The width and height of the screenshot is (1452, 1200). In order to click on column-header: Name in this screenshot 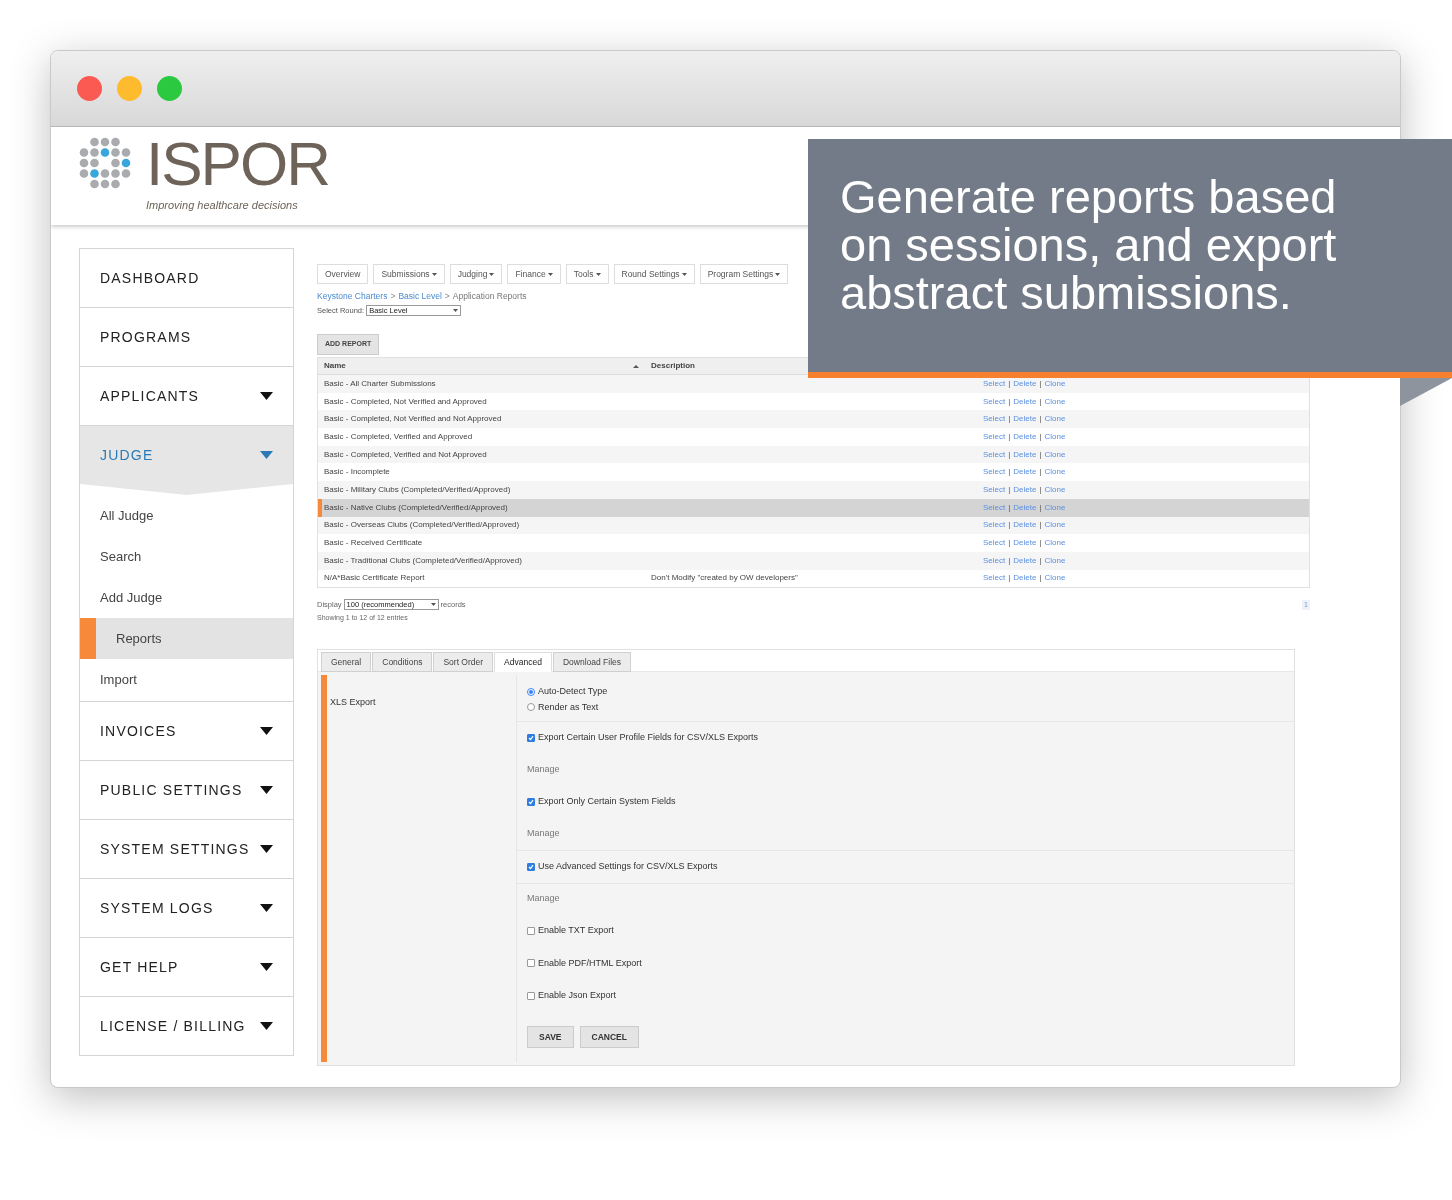, I will do `click(481, 366)`.